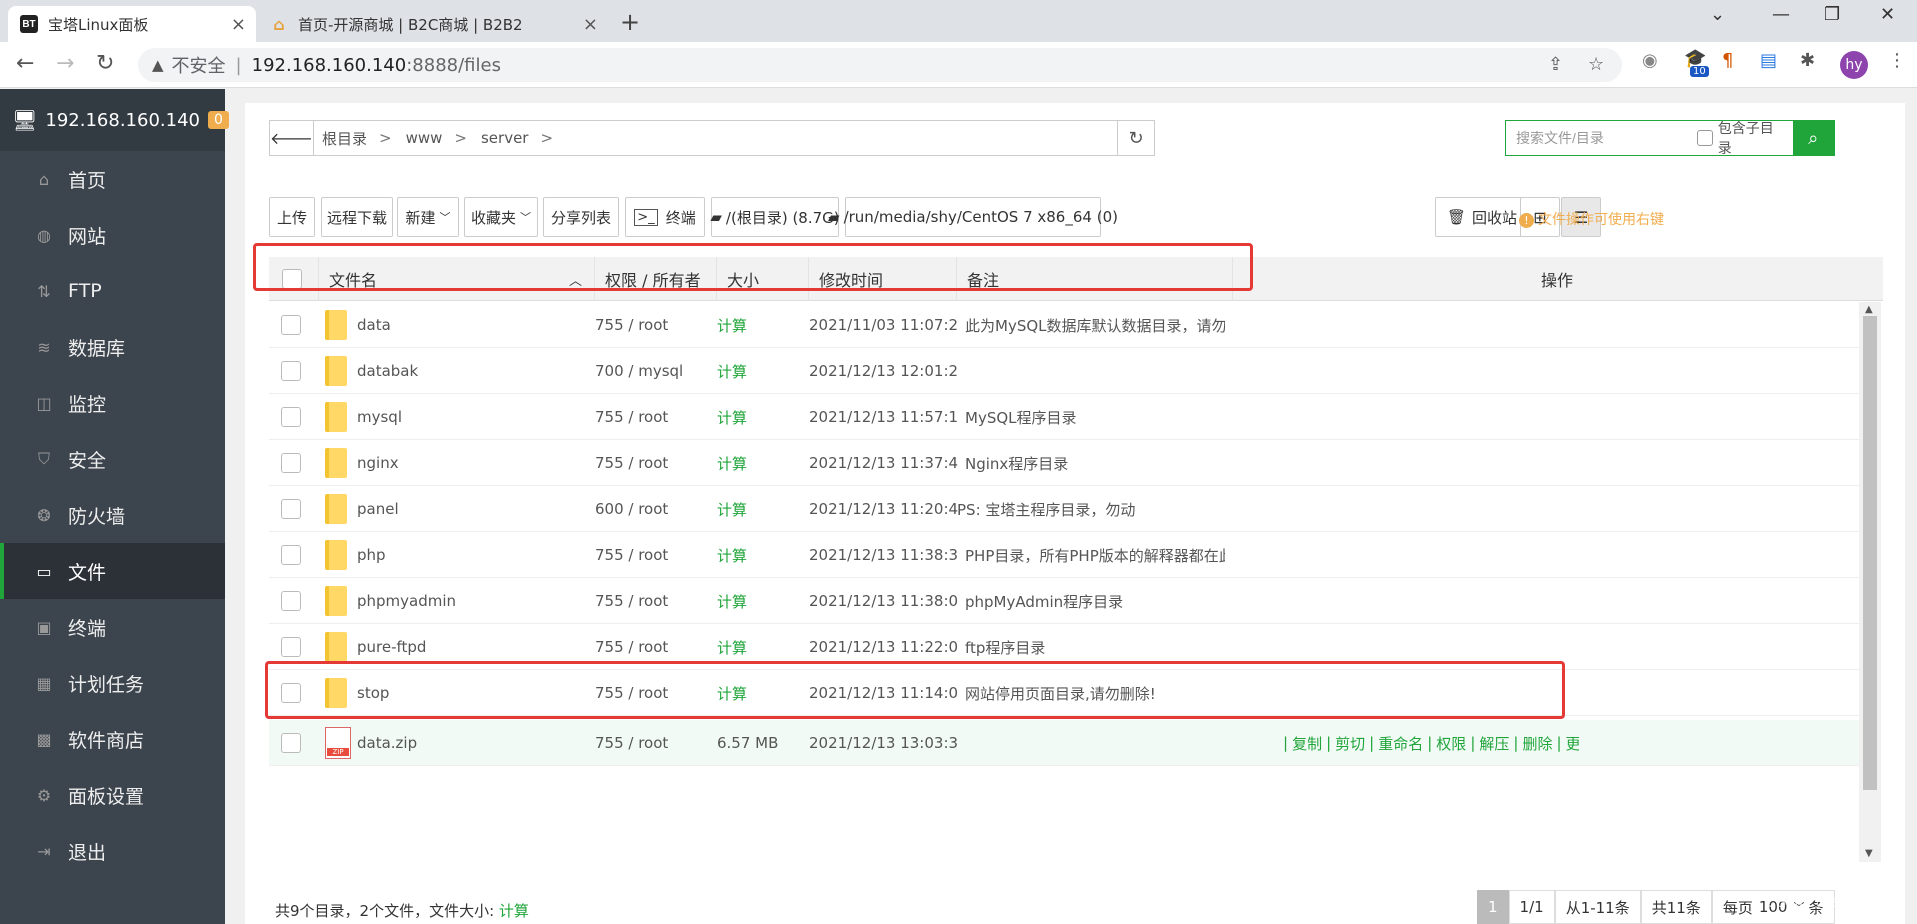  I want to click on include-subdir-checkbox, so click(1705, 138).